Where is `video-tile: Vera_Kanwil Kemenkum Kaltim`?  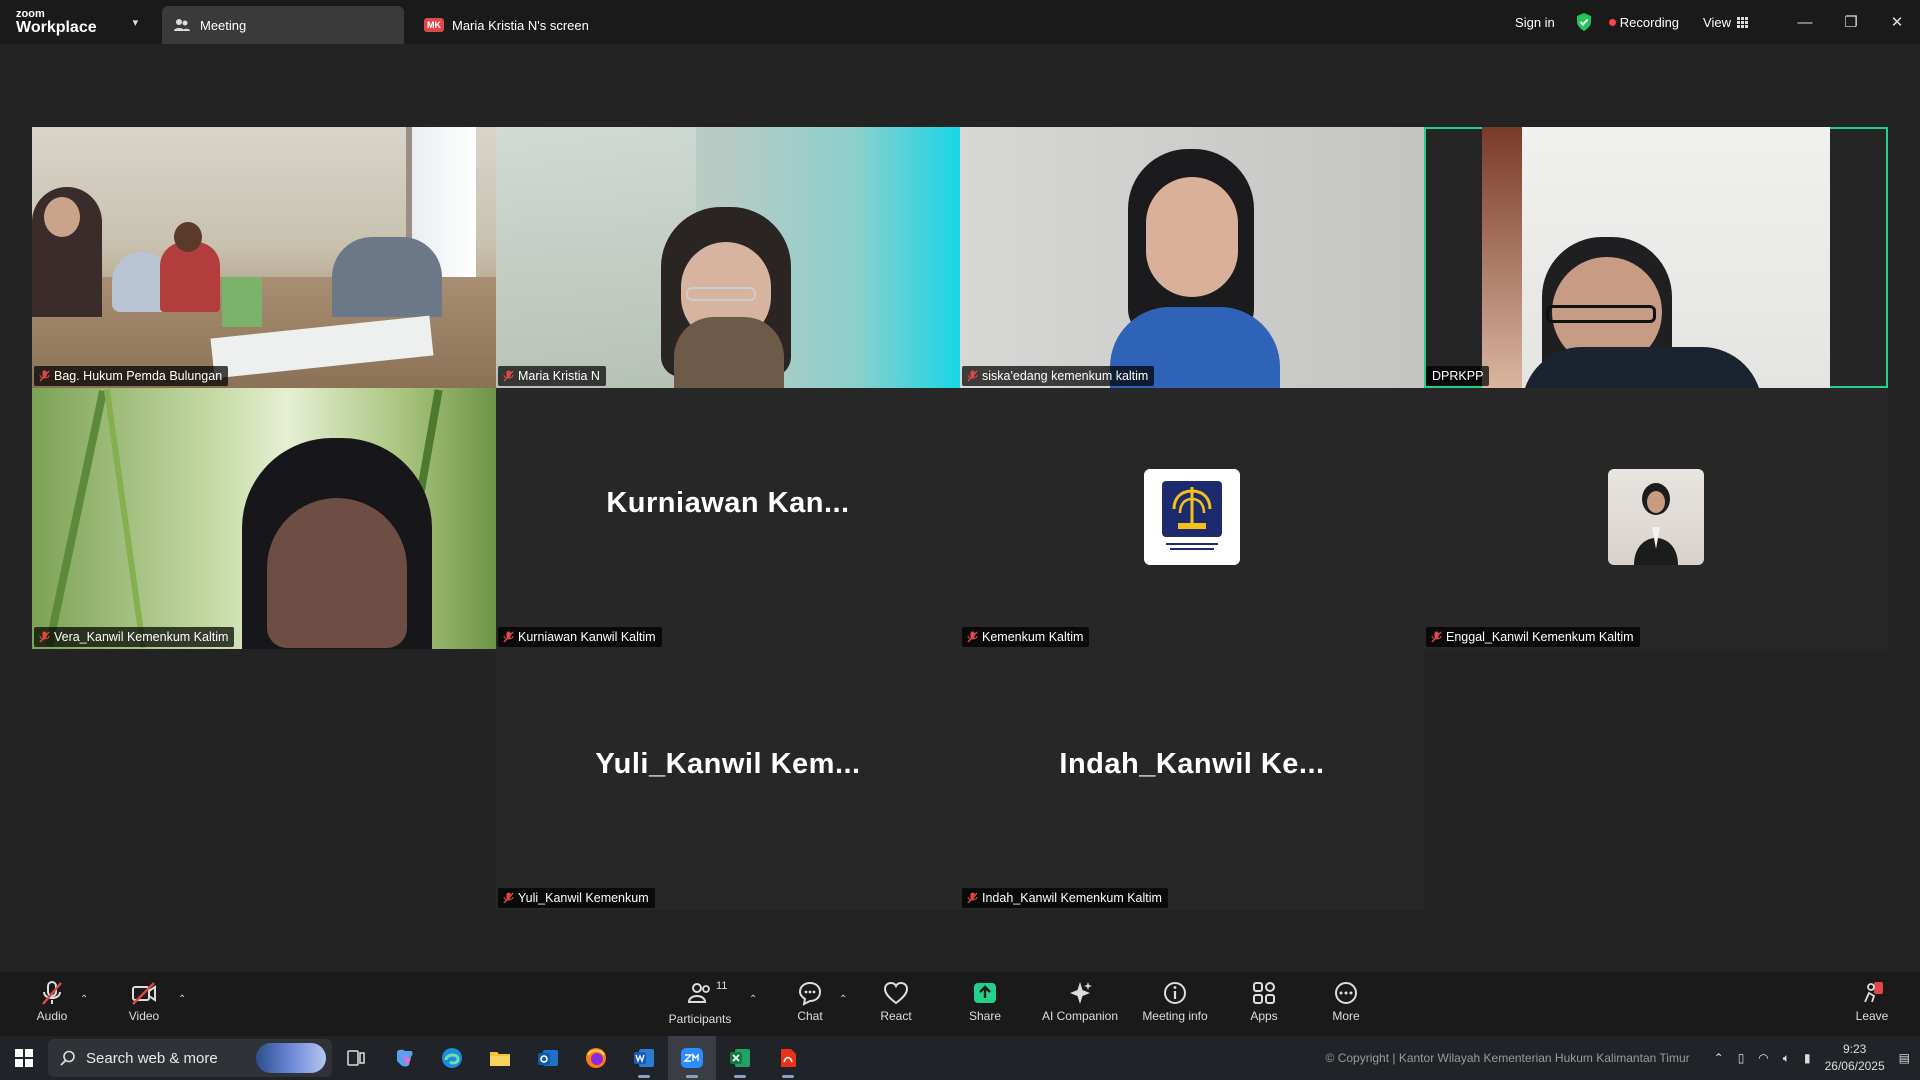
video-tile: Vera_Kanwil Kemenkum Kaltim is located at coordinates (264, 518).